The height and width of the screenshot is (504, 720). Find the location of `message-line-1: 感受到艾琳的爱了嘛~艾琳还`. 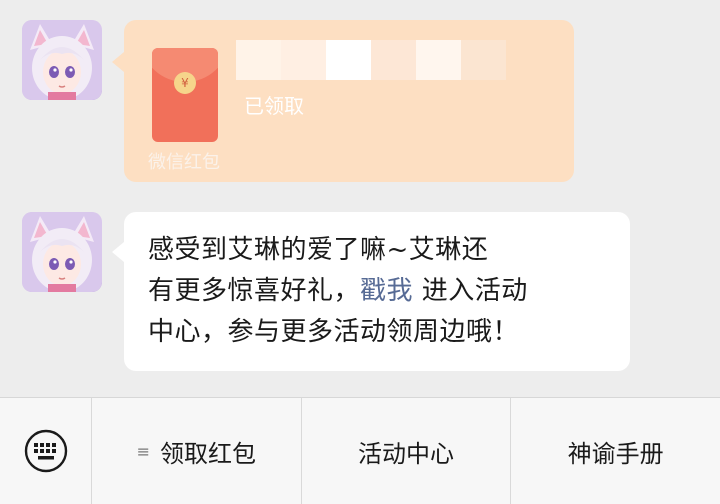

message-line-1: 感受到艾琳的爱了嘛~艾琳还 is located at coordinates (318, 250).